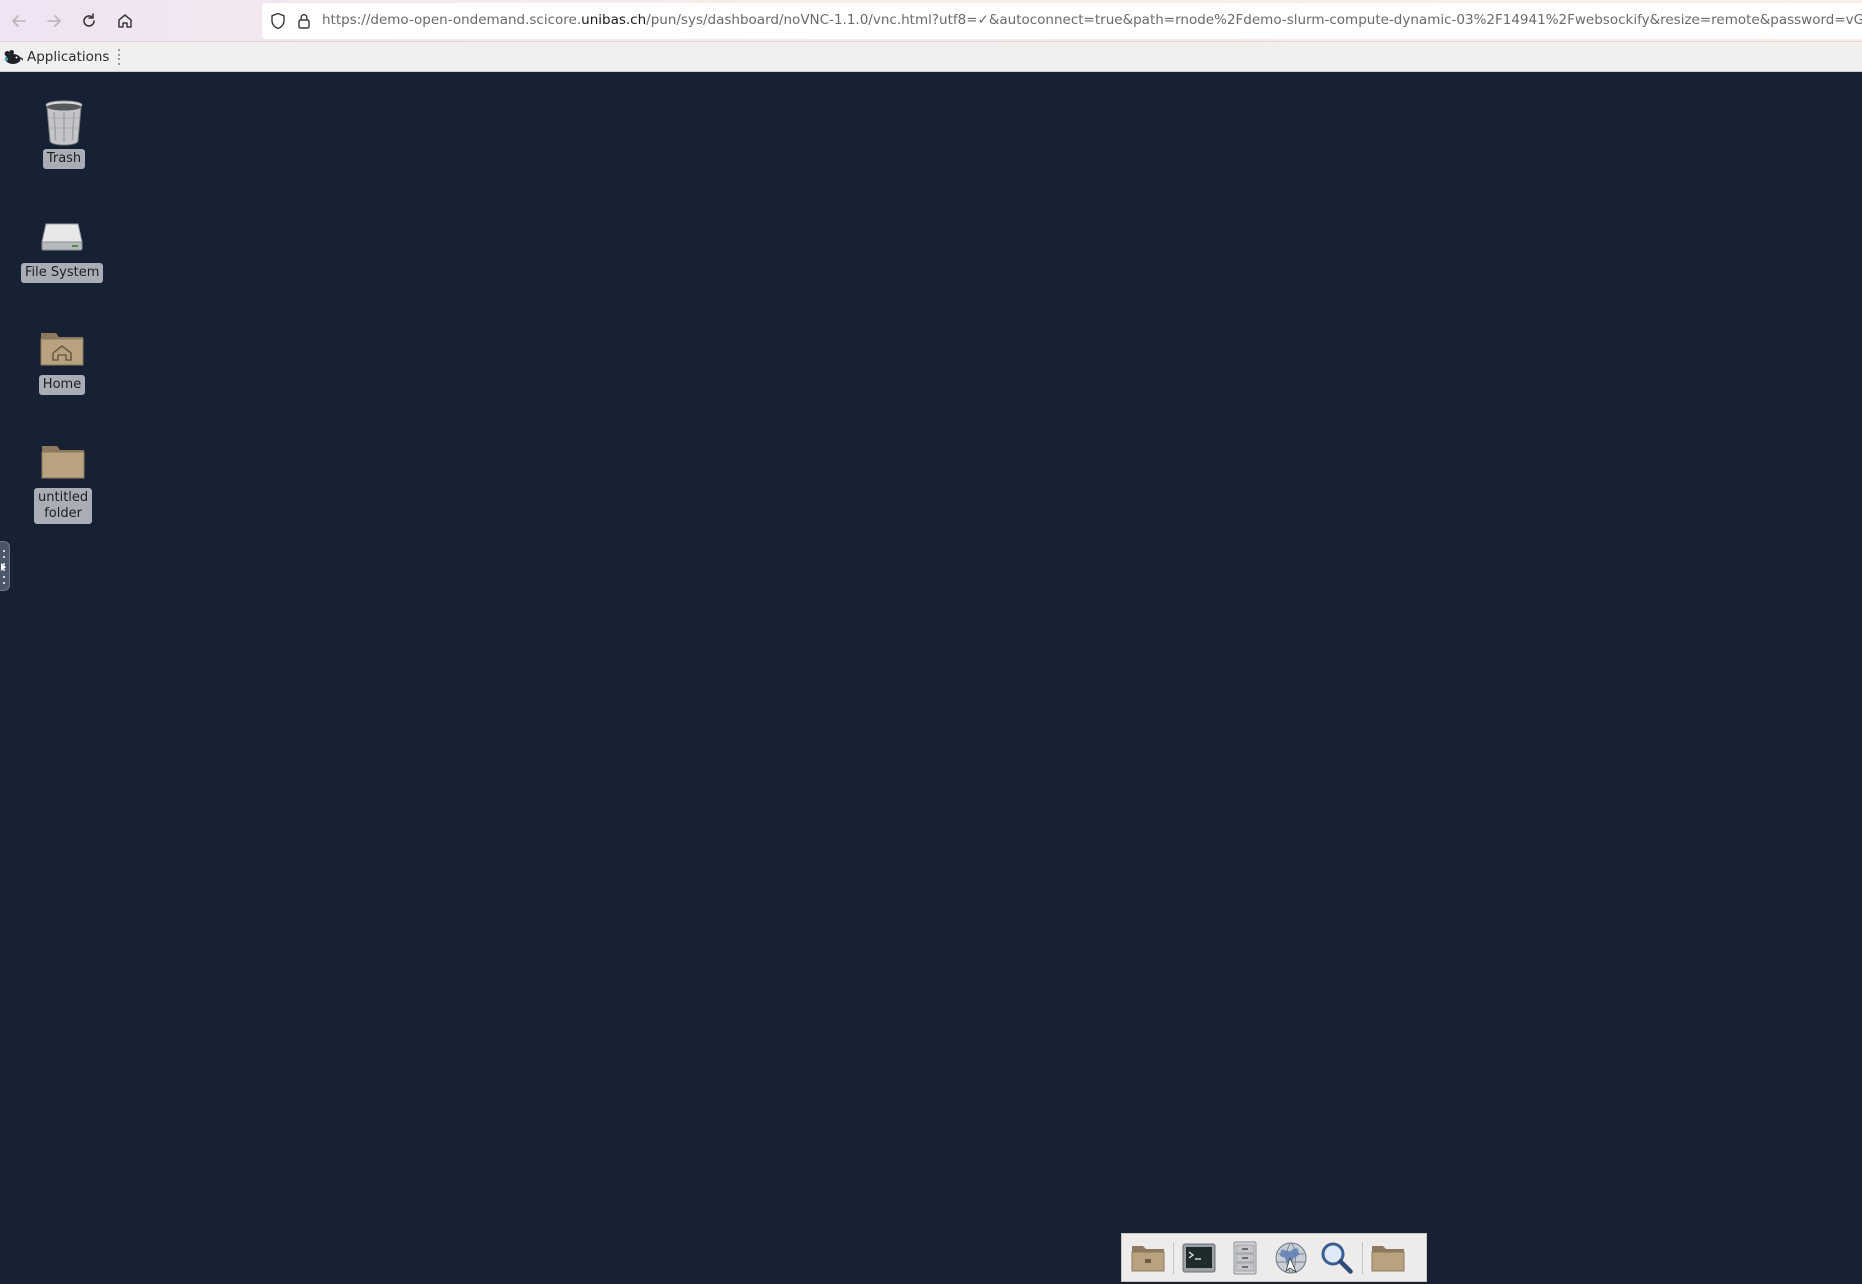 This screenshot has height=1284, width=1862. I want to click on desktop-icon-trash: Trash, so click(64, 133).